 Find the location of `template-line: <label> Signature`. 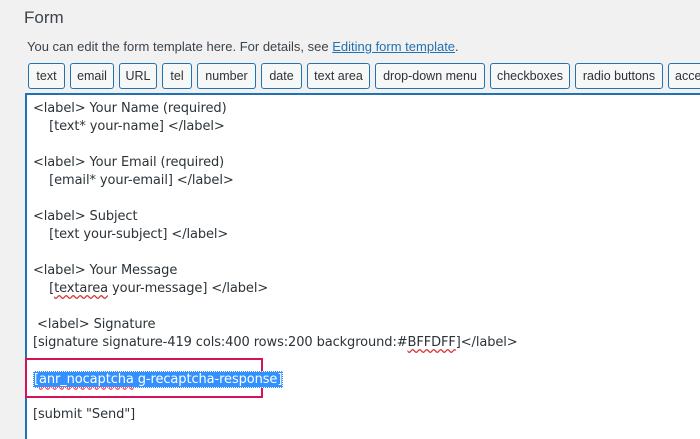

template-line: <label> Signature is located at coordinates (94, 324).